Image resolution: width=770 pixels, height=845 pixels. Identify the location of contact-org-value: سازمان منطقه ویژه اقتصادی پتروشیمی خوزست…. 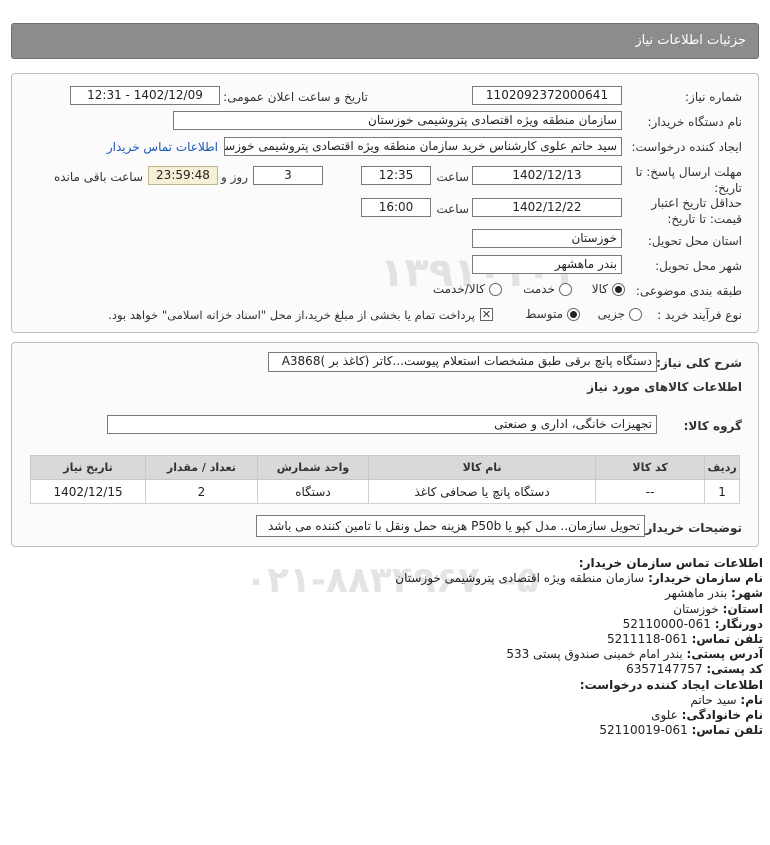
(520, 578).